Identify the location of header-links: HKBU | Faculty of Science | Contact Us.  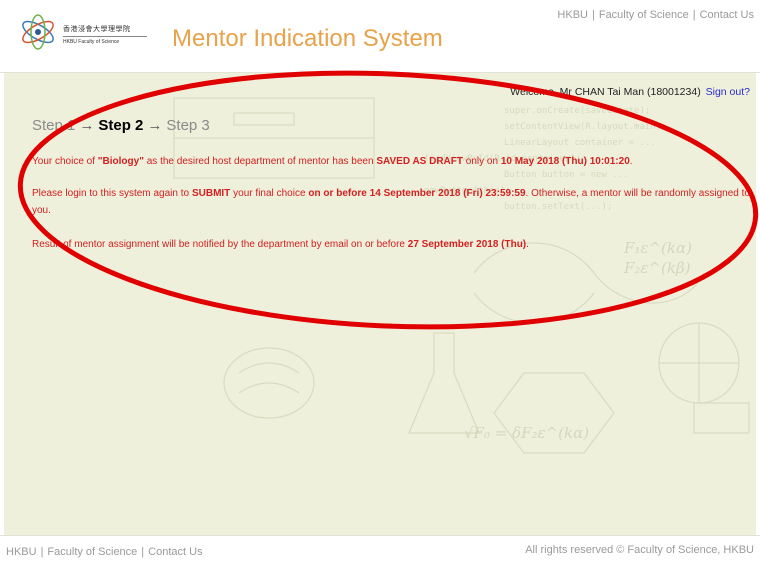
(655, 15).